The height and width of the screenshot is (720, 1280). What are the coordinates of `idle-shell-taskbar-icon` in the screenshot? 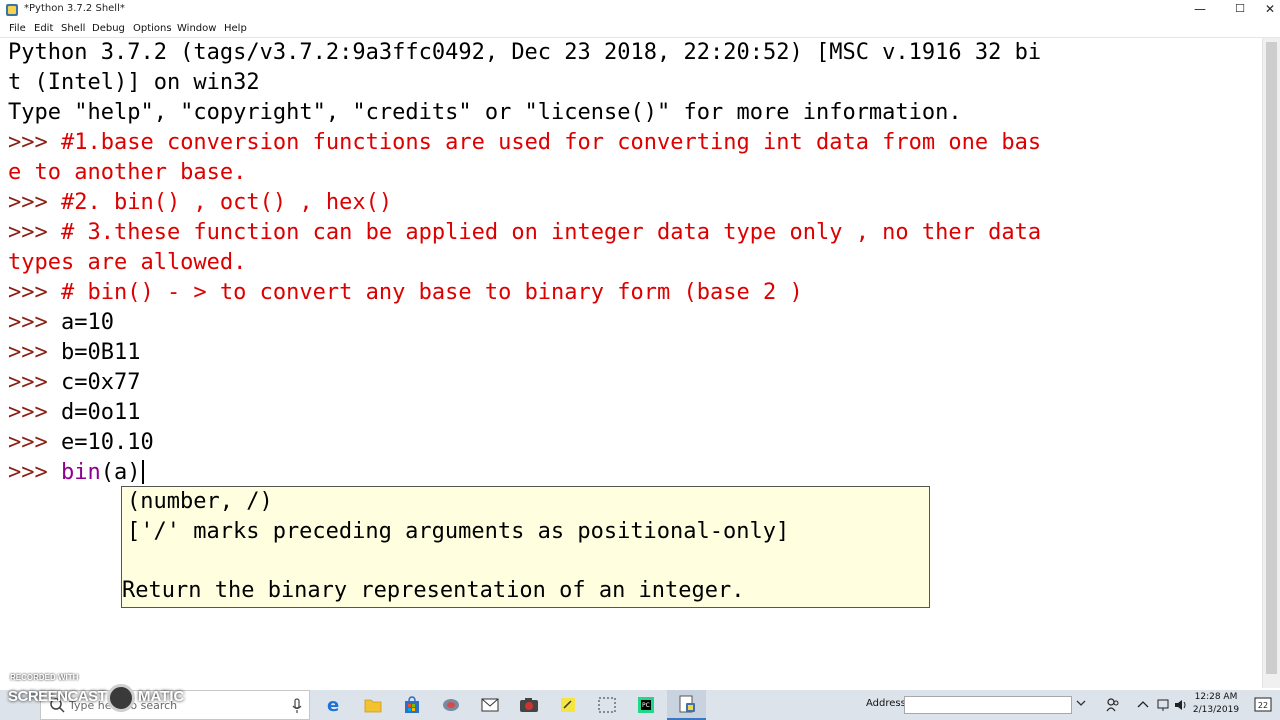 It's located at (686, 705).